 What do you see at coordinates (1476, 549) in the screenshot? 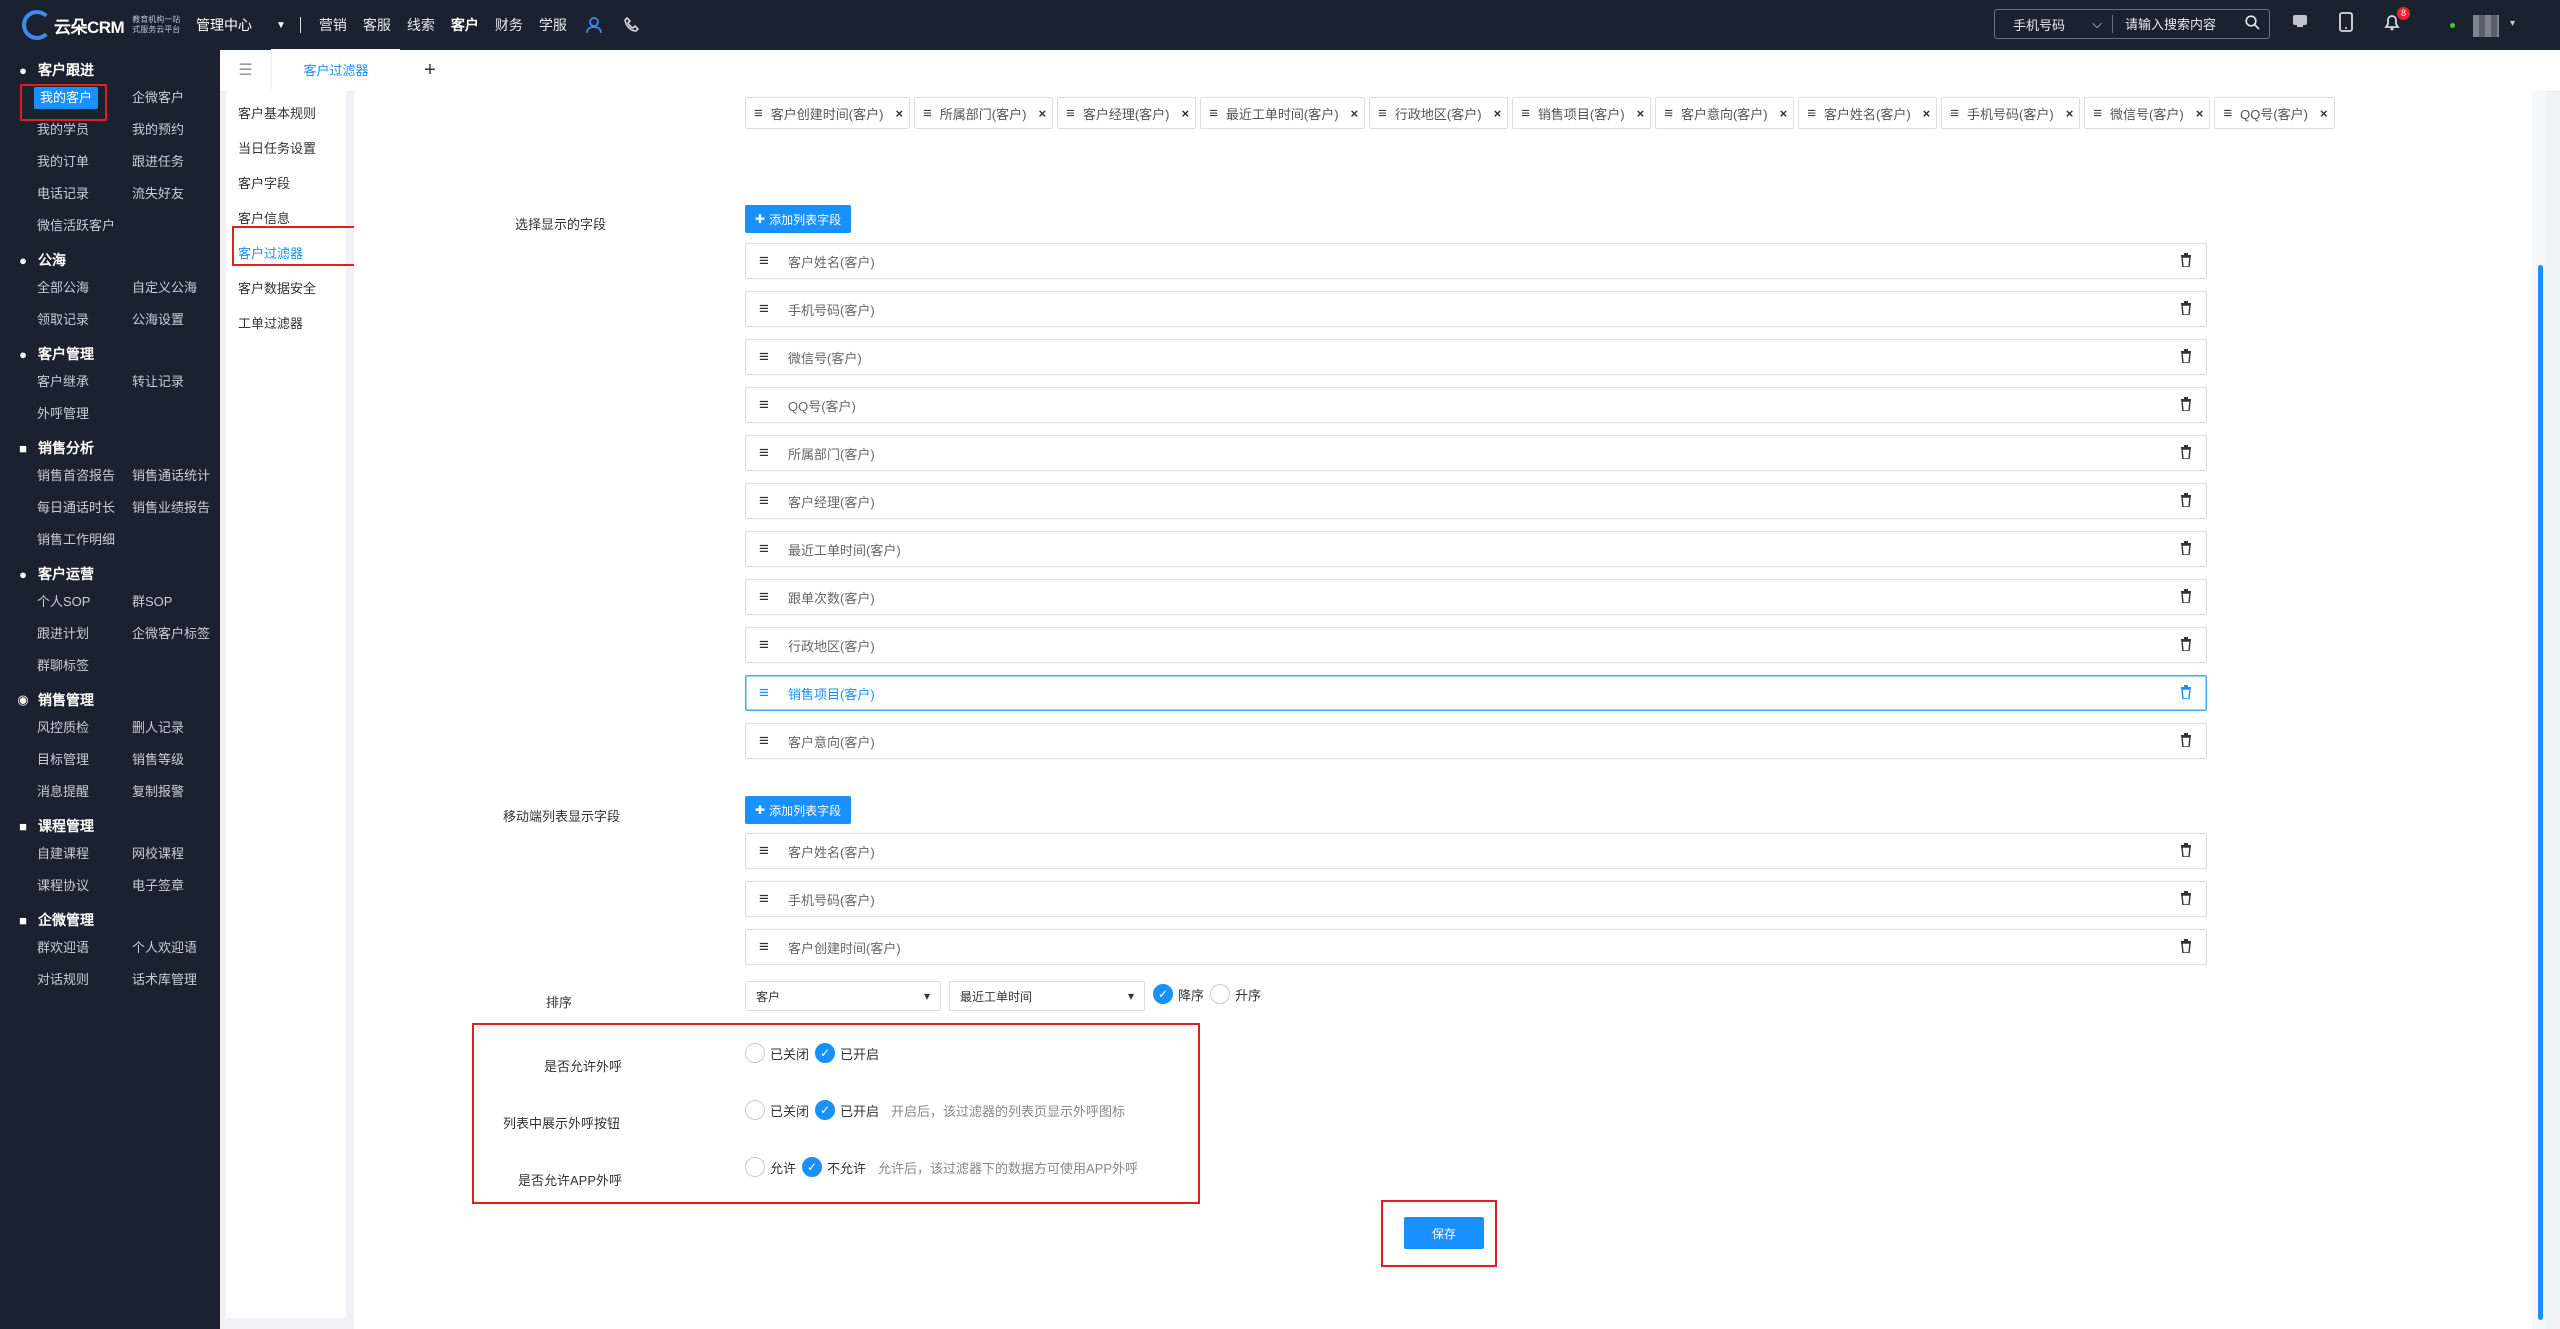
I see `field-row: ≡ 最近工单时间(客户)` at bounding box center [1476, 549].